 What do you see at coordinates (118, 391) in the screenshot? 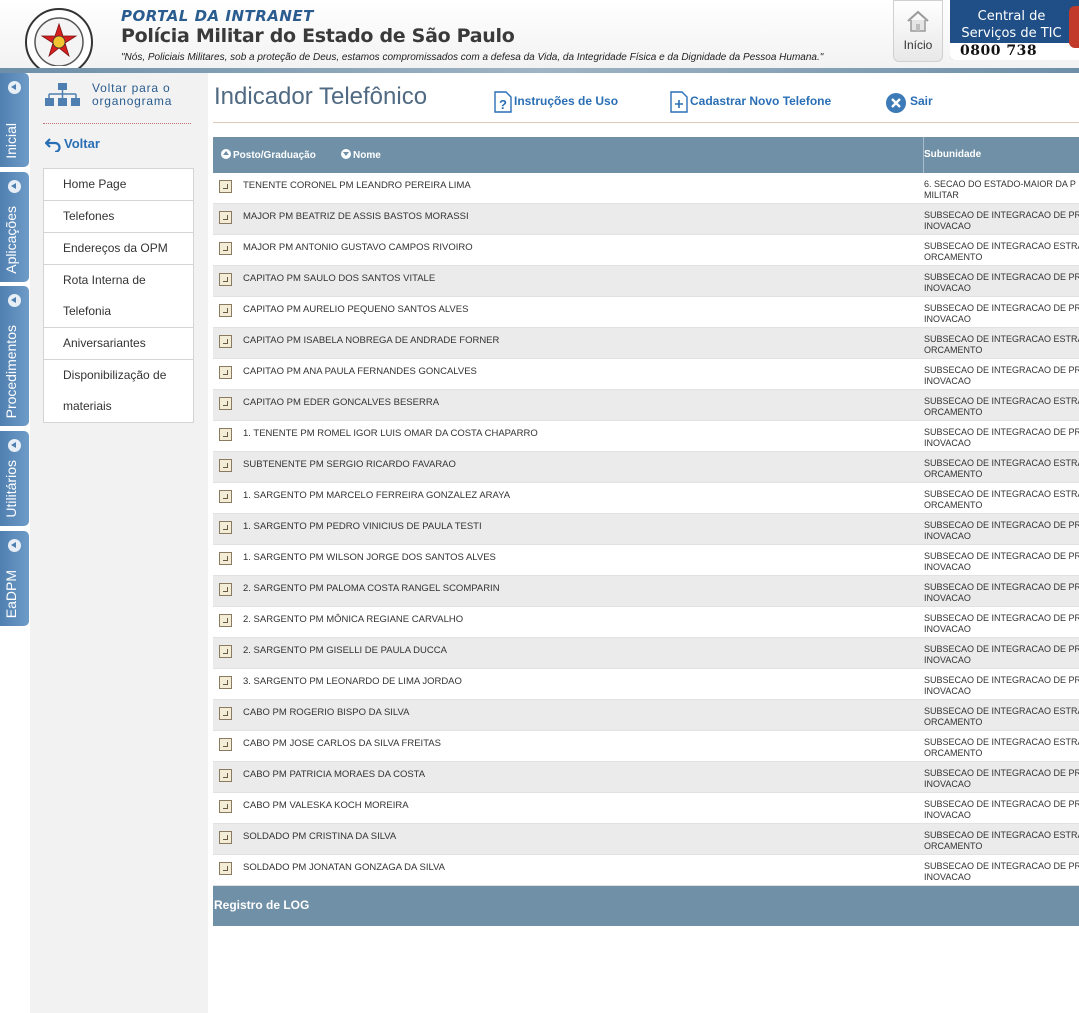
I see `menu-item-disponibilizacao: Disponibilização de materiais` at bounding box center [118, 391].